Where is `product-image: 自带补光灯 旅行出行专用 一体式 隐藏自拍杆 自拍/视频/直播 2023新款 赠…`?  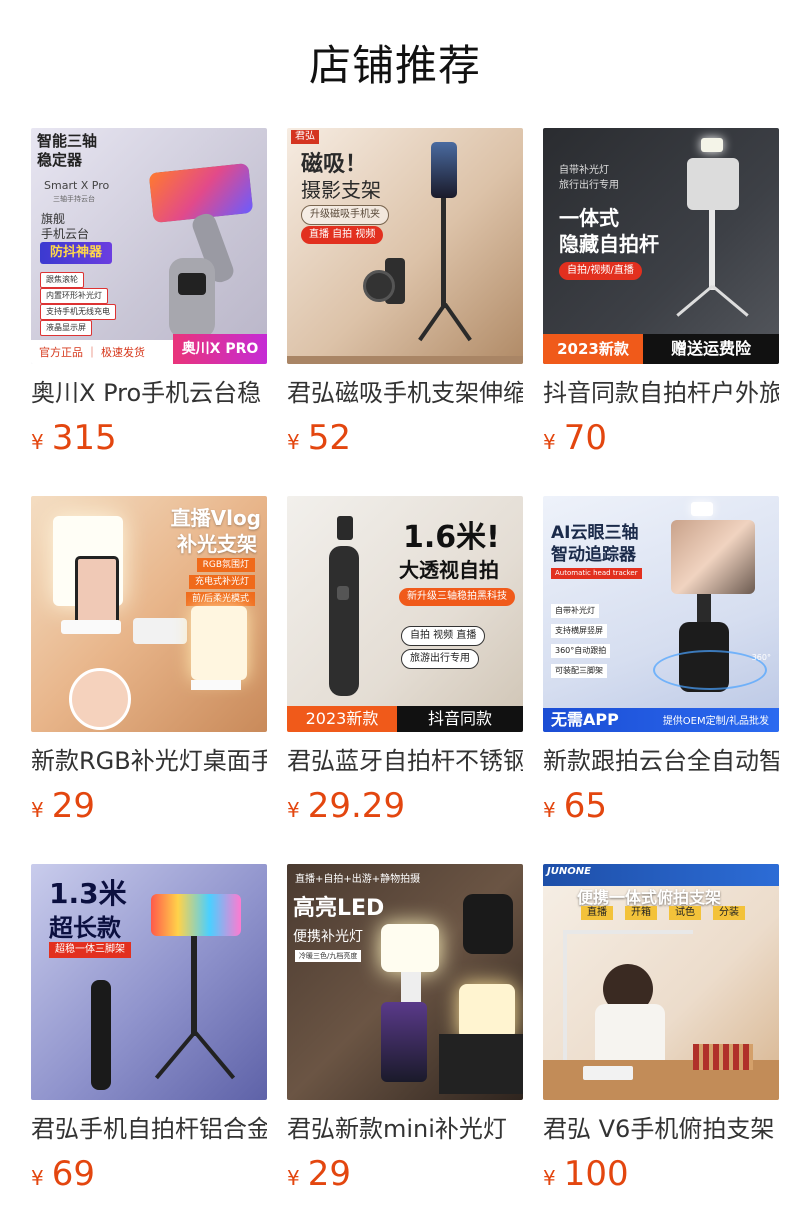 product-image: 自带补光灯 旅行出行专用 一体式 隐藏自拍杆 自拍/视频/直播 2023新款 赠… is located at coordinates (661, 246).